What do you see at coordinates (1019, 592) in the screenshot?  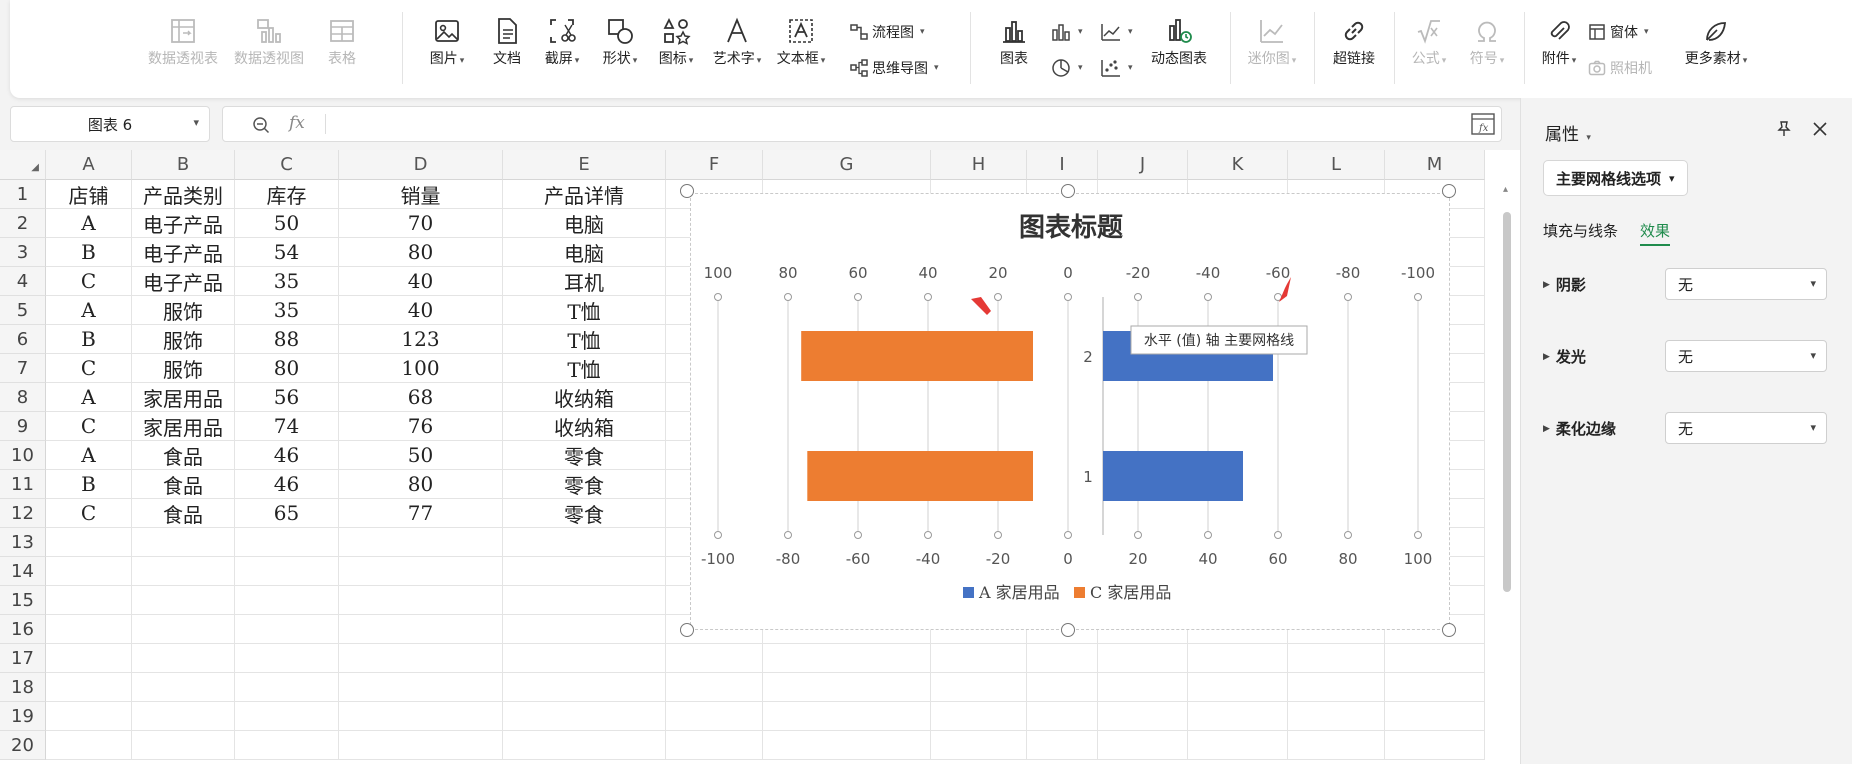 I see `legend-label-a: A 家居用品` at bounding box center [1019, 592].